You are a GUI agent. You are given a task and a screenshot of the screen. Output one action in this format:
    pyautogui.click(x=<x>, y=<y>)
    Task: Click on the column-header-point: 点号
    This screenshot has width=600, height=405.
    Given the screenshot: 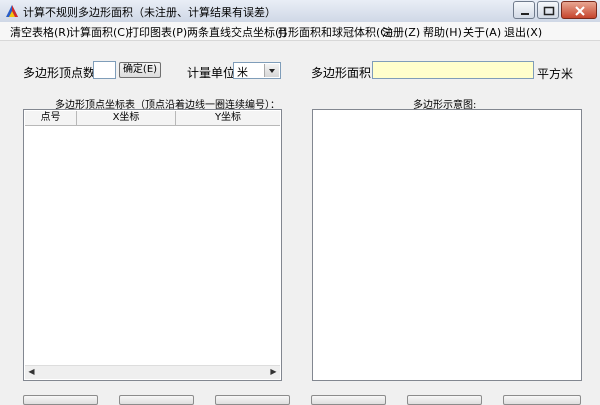 What is the action you would take?
    pyautogui.click(x=51, y=118)
    